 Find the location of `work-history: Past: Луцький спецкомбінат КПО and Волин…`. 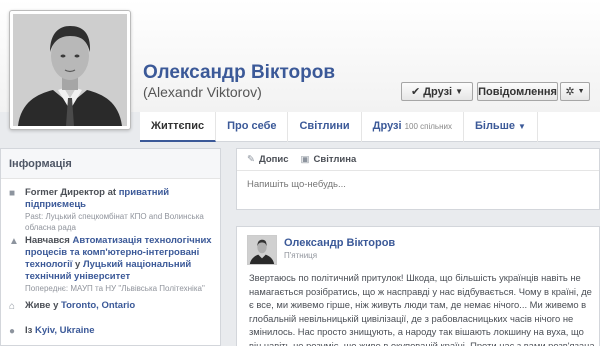

work-history: Past: Луцький спецкомбінат КПО and Волин… is located at coordinates (114, 222).